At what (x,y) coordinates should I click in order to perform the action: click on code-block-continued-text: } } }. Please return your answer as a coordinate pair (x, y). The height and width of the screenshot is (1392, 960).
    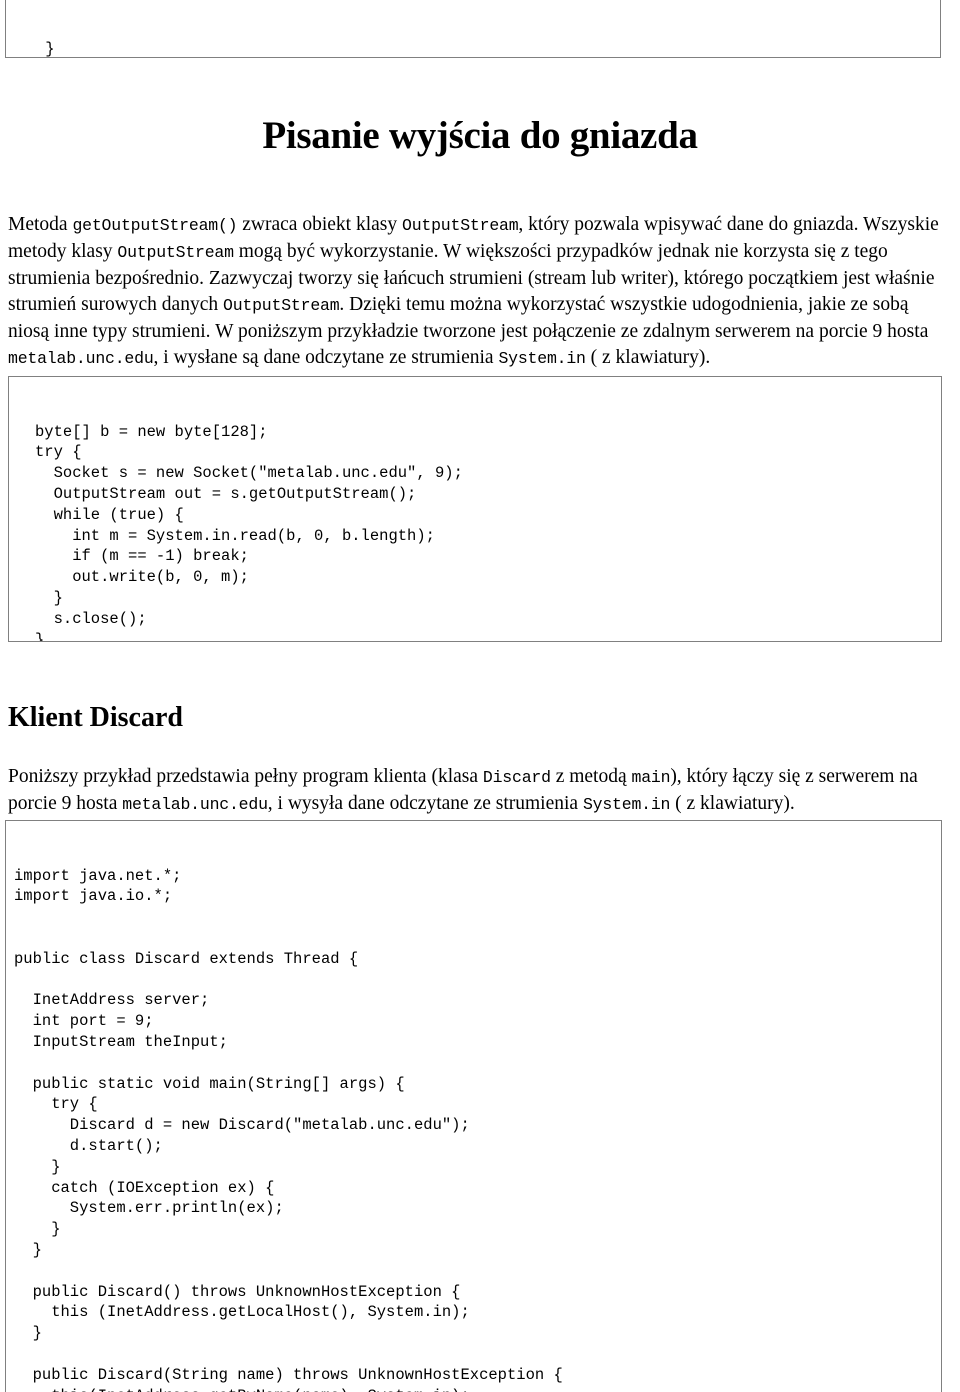
    Looking at the image, I should click on (50, 48).